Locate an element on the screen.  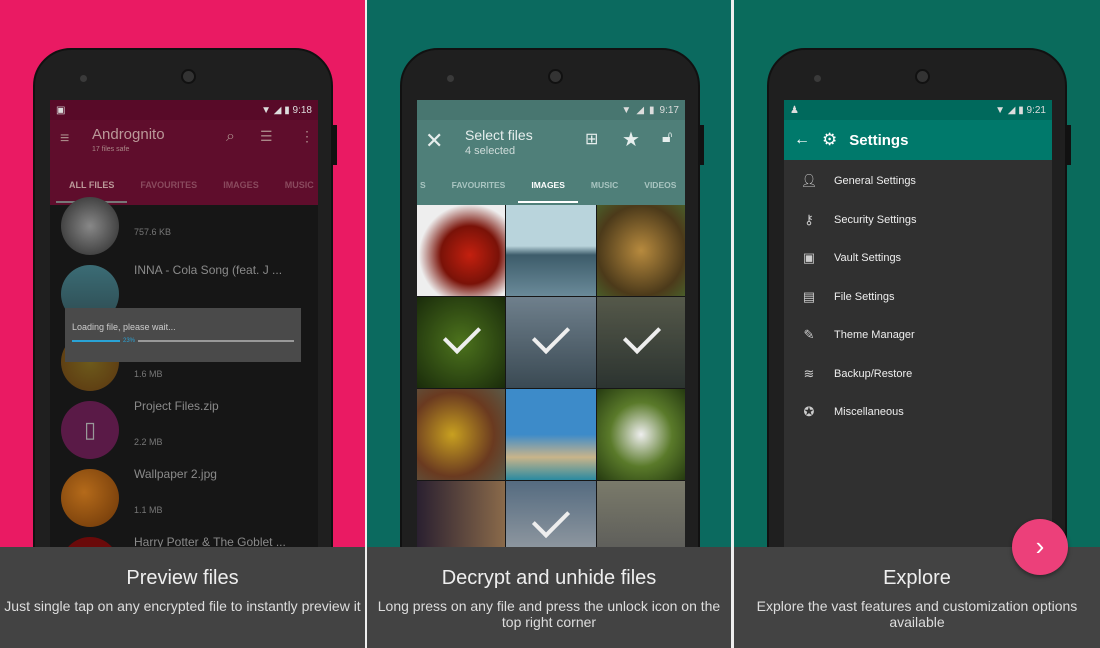
select-all-icon: ⊞ is located at coordinates (591, 139).